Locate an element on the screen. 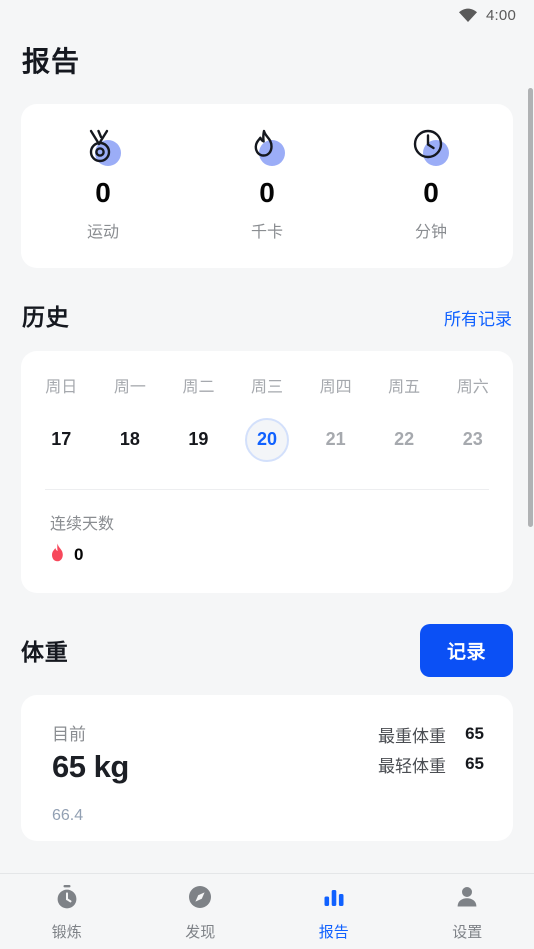 This screenshot has width=534, height=949. day-number: 19 is located at coordinates (198, 440).